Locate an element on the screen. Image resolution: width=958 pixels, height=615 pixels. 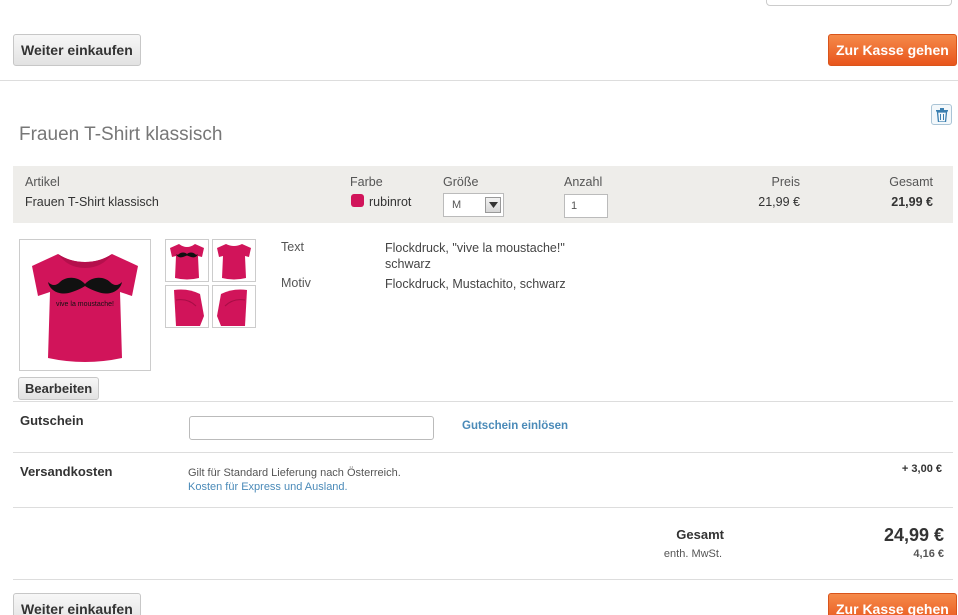
delete-item-button is located at coordinates (941, 114).